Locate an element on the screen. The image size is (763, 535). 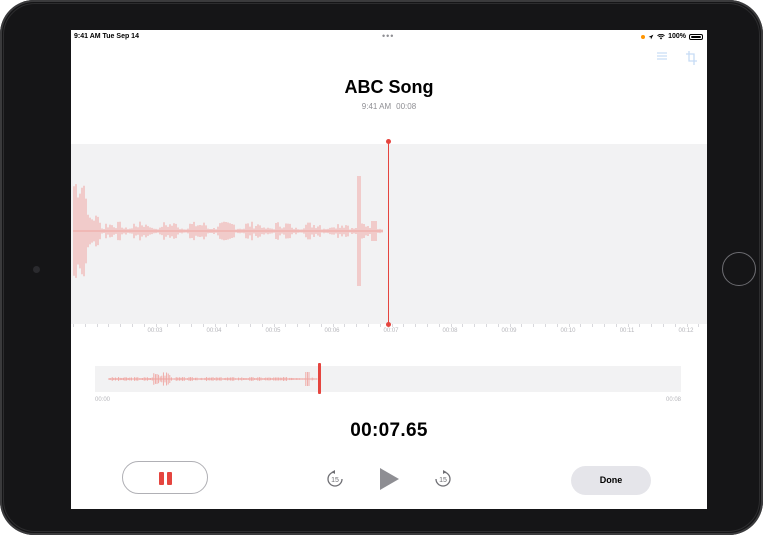
skip-back-15-icon: 15 is located at coordinates (335, 479).